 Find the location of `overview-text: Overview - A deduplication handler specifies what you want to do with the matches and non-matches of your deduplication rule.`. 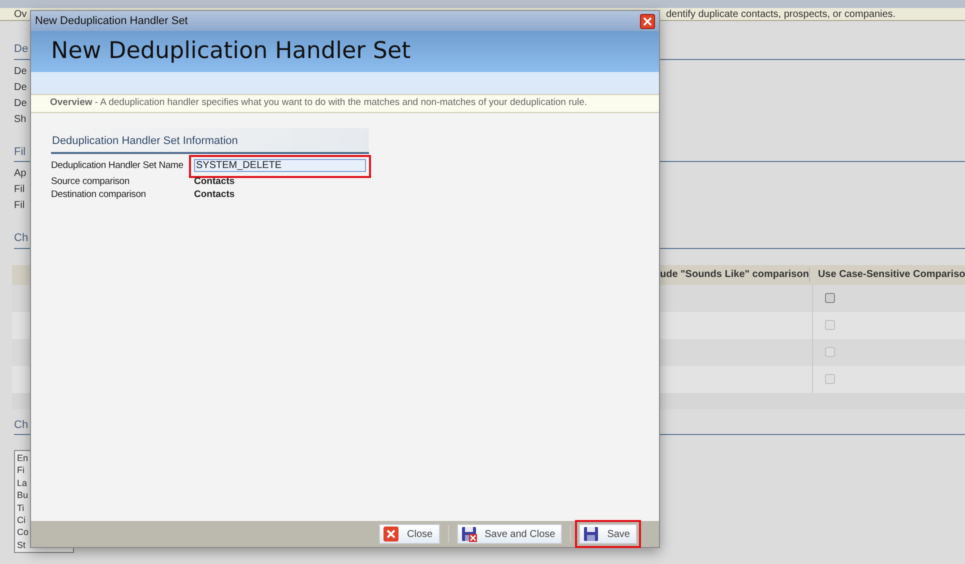

overview-text: Overview - A deduplication handler specifies what you want to do with the matches and non-matches of your deduplication rule. is located at coordinates (319, 103).